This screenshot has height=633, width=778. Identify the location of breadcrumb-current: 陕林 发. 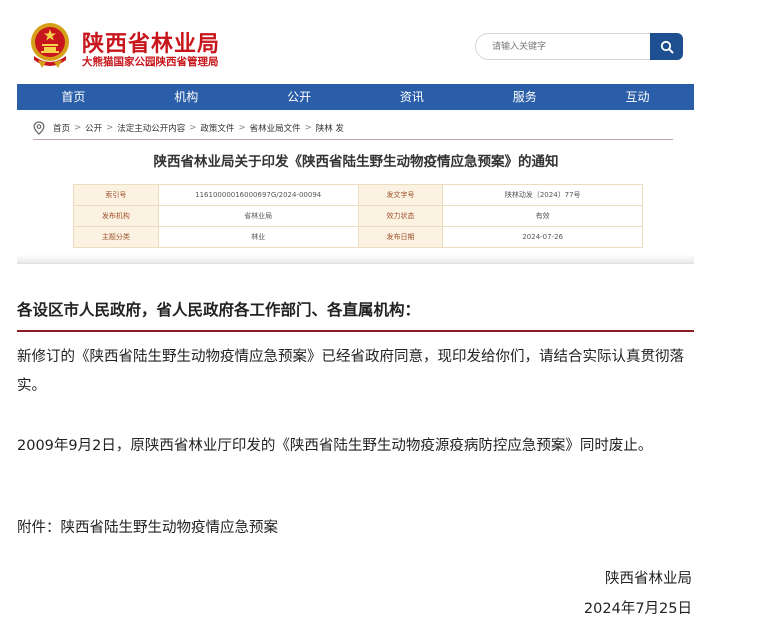
(330, 128).